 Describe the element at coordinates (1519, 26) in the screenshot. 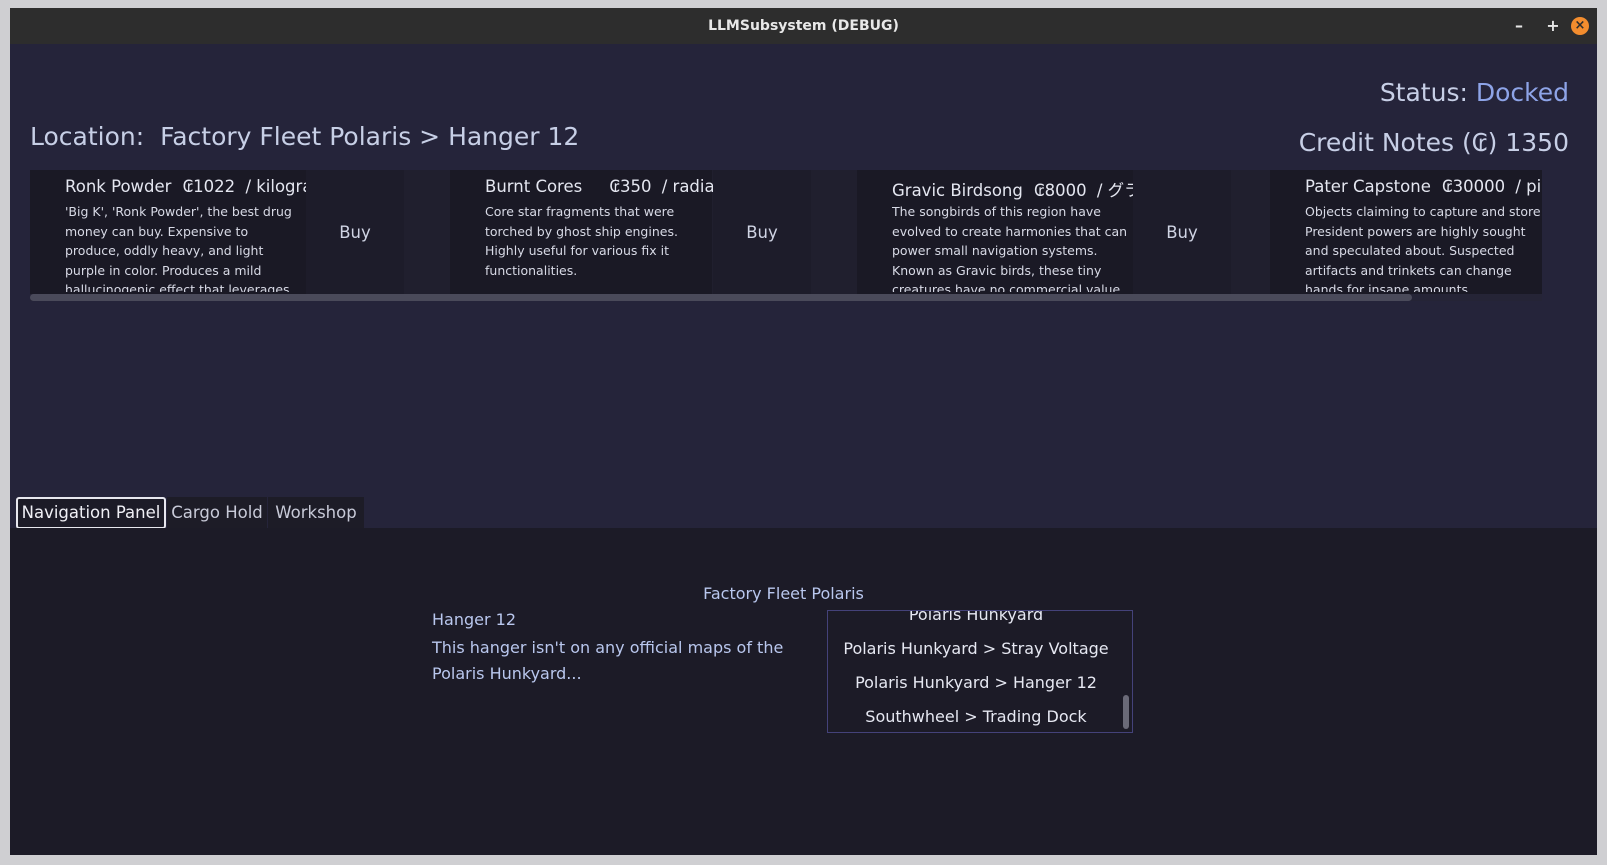

I see `minimize-button: –` at that location.